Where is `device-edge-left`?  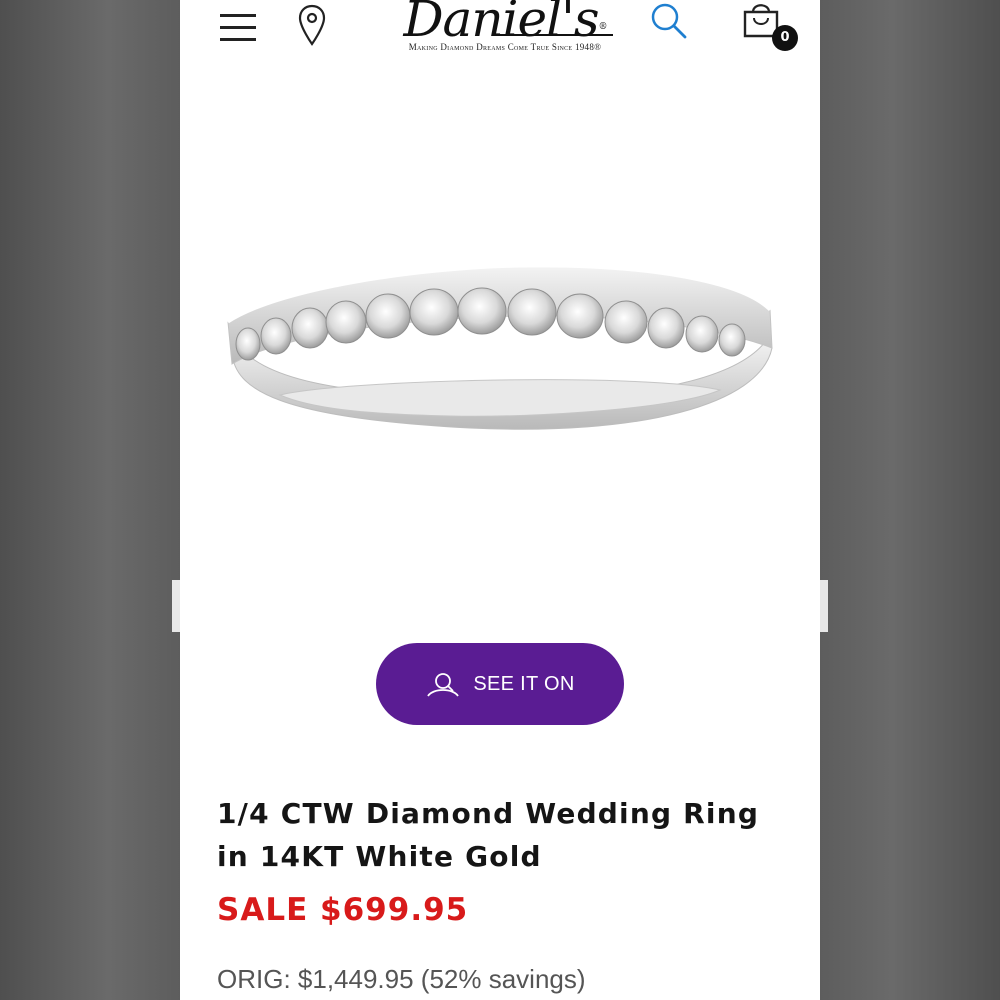
device-edge-left is located at coordinates (176, 606).